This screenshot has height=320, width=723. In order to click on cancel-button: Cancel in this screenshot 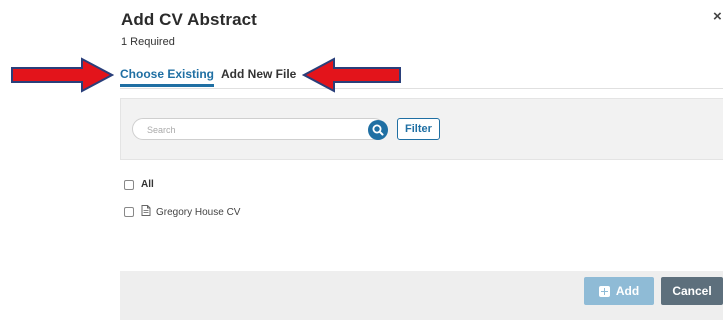, I will do `click(692, 291)`.